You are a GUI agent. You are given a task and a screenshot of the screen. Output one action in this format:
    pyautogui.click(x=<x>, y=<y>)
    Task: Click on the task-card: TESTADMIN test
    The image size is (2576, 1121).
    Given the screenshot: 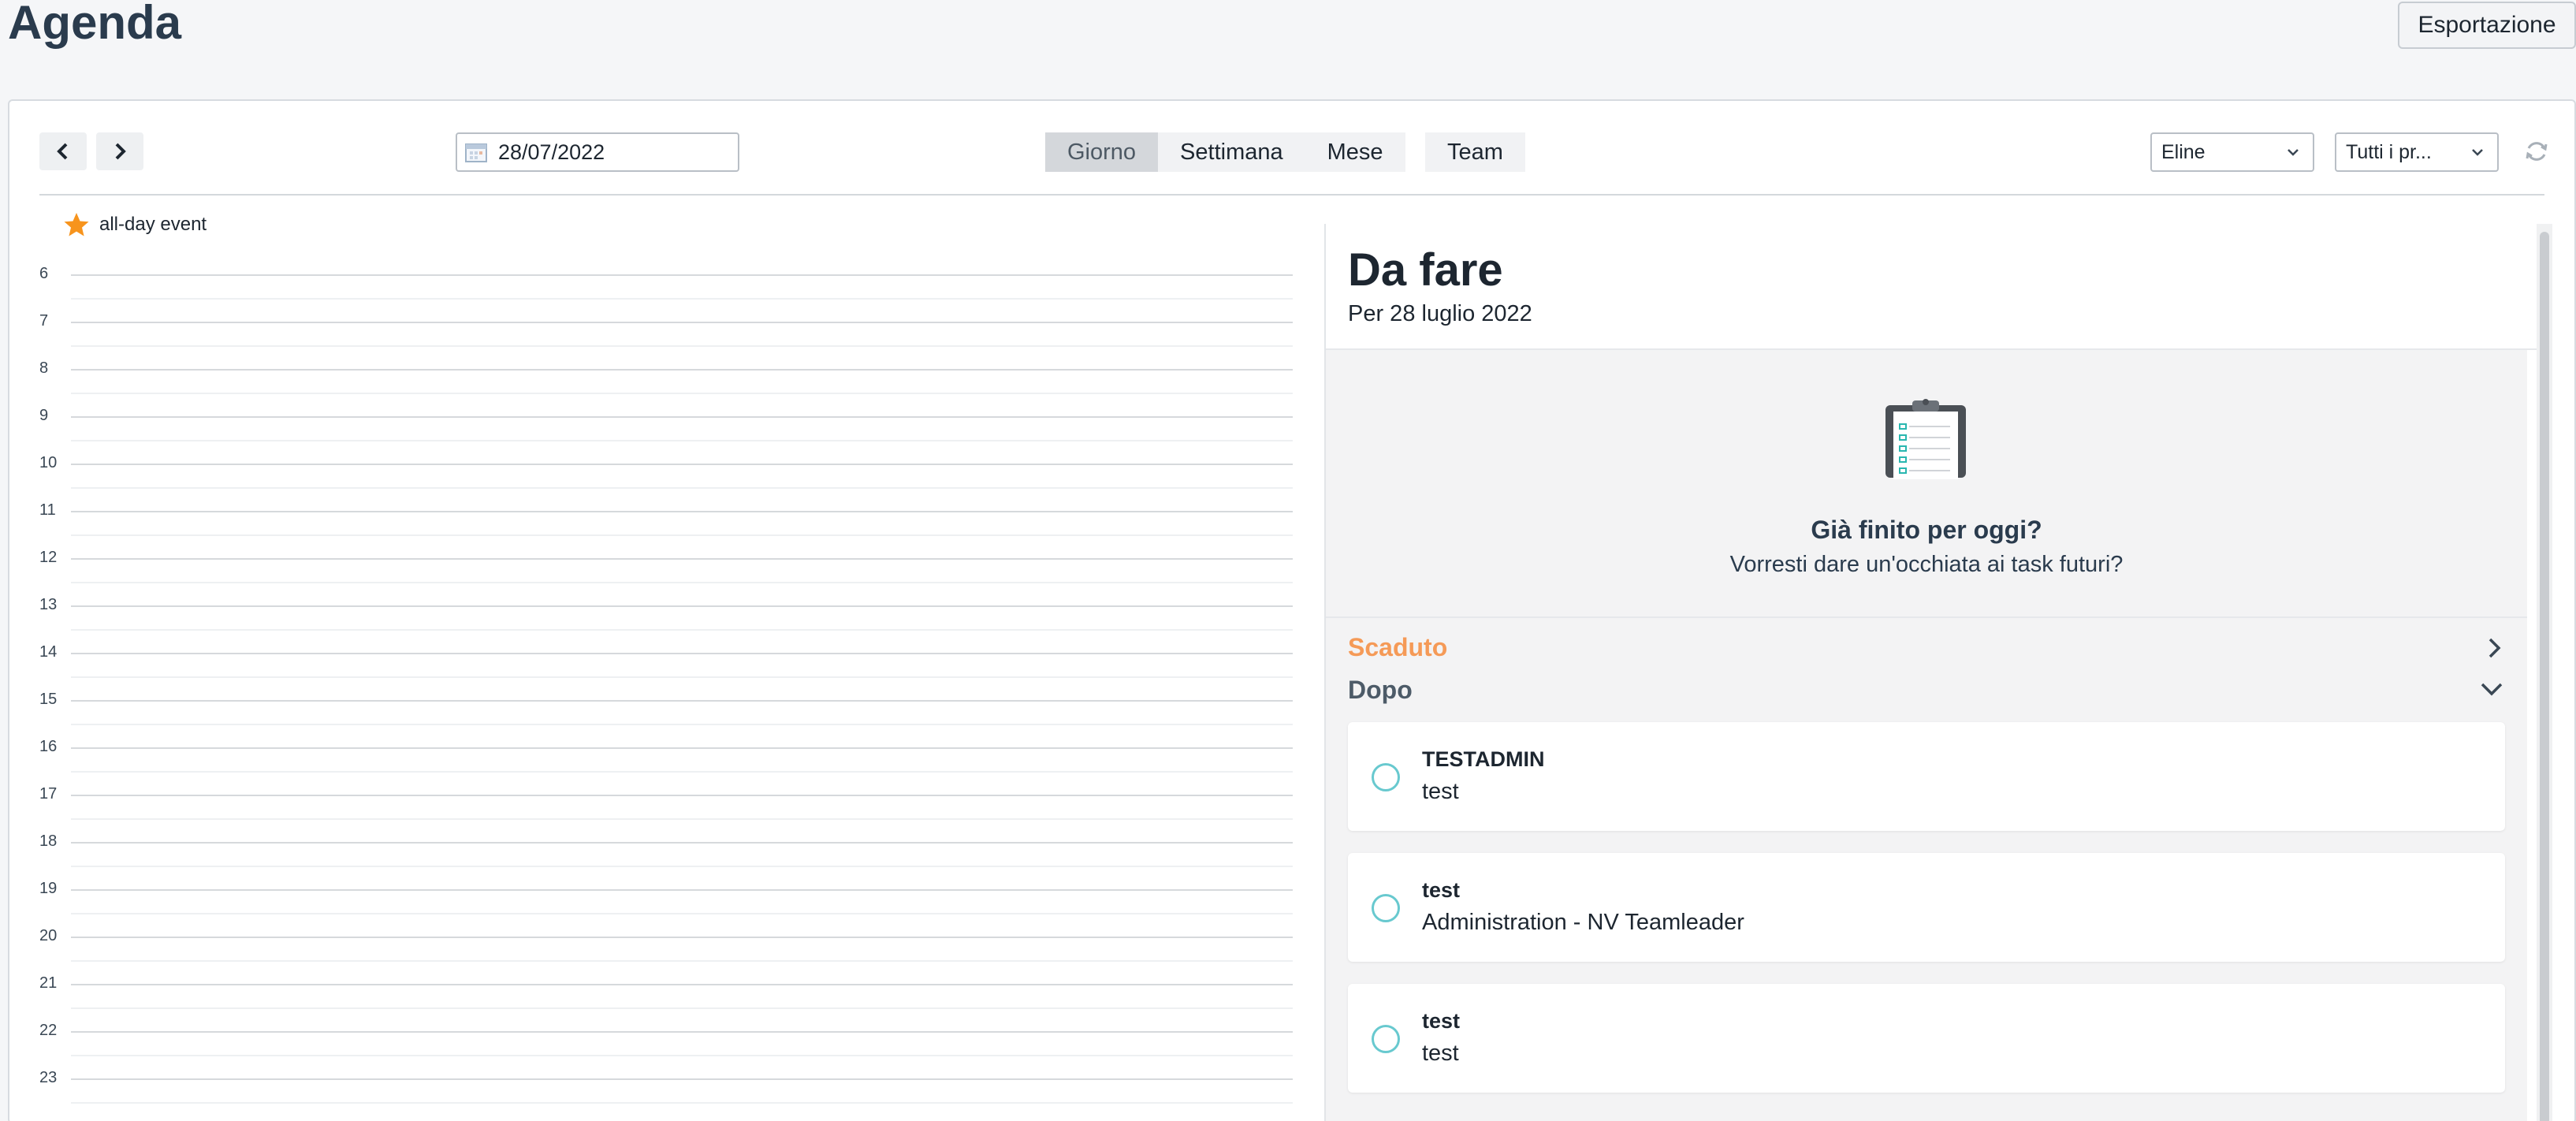 What is the action you would take?
    pyautogui.click(x=1926, y=776)
    